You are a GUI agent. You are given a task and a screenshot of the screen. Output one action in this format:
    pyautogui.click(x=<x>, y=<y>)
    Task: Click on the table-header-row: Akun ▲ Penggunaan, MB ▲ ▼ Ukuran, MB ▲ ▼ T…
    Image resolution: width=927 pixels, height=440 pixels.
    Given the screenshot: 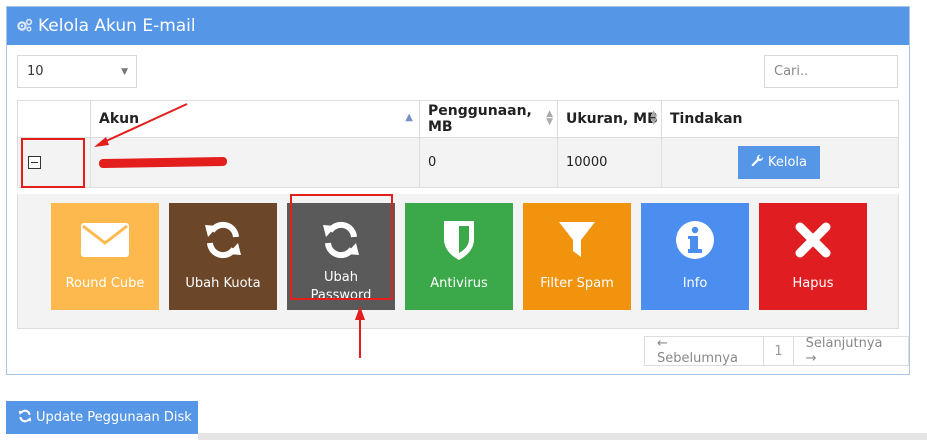 What is the action you would take?
    pyautogui.click(x=458, y=119)
    